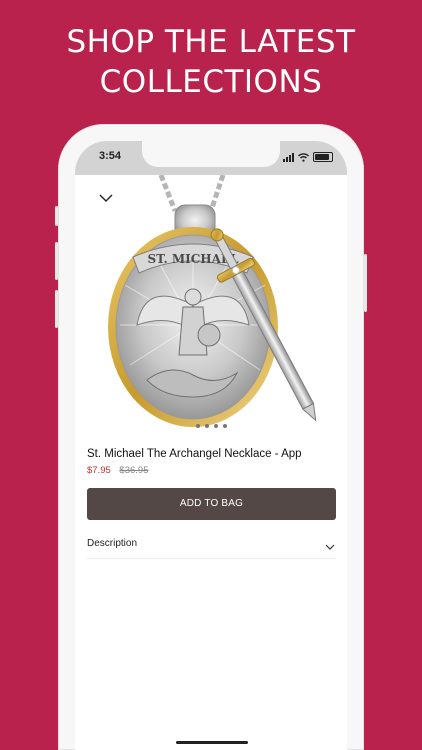 Image resolution: width=422 pixels, height=750 pixels. What do you see at coordinates (211, 544) in the screenshot?
I see `description-accordion: Description` at bounding box center [211, 544].